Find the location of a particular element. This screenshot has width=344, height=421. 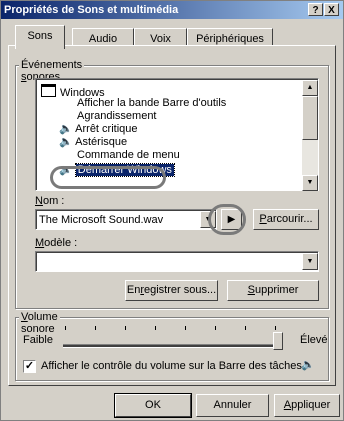

highlight-circle-play is located at coordinates (227, 219).